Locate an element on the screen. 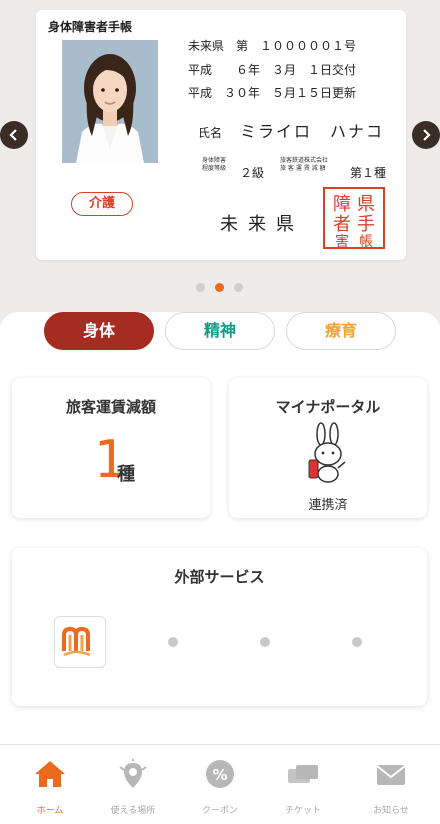 The width and height of the screenshot is (440, 824). seal-char: 手 is located at coordinates (366, 224).